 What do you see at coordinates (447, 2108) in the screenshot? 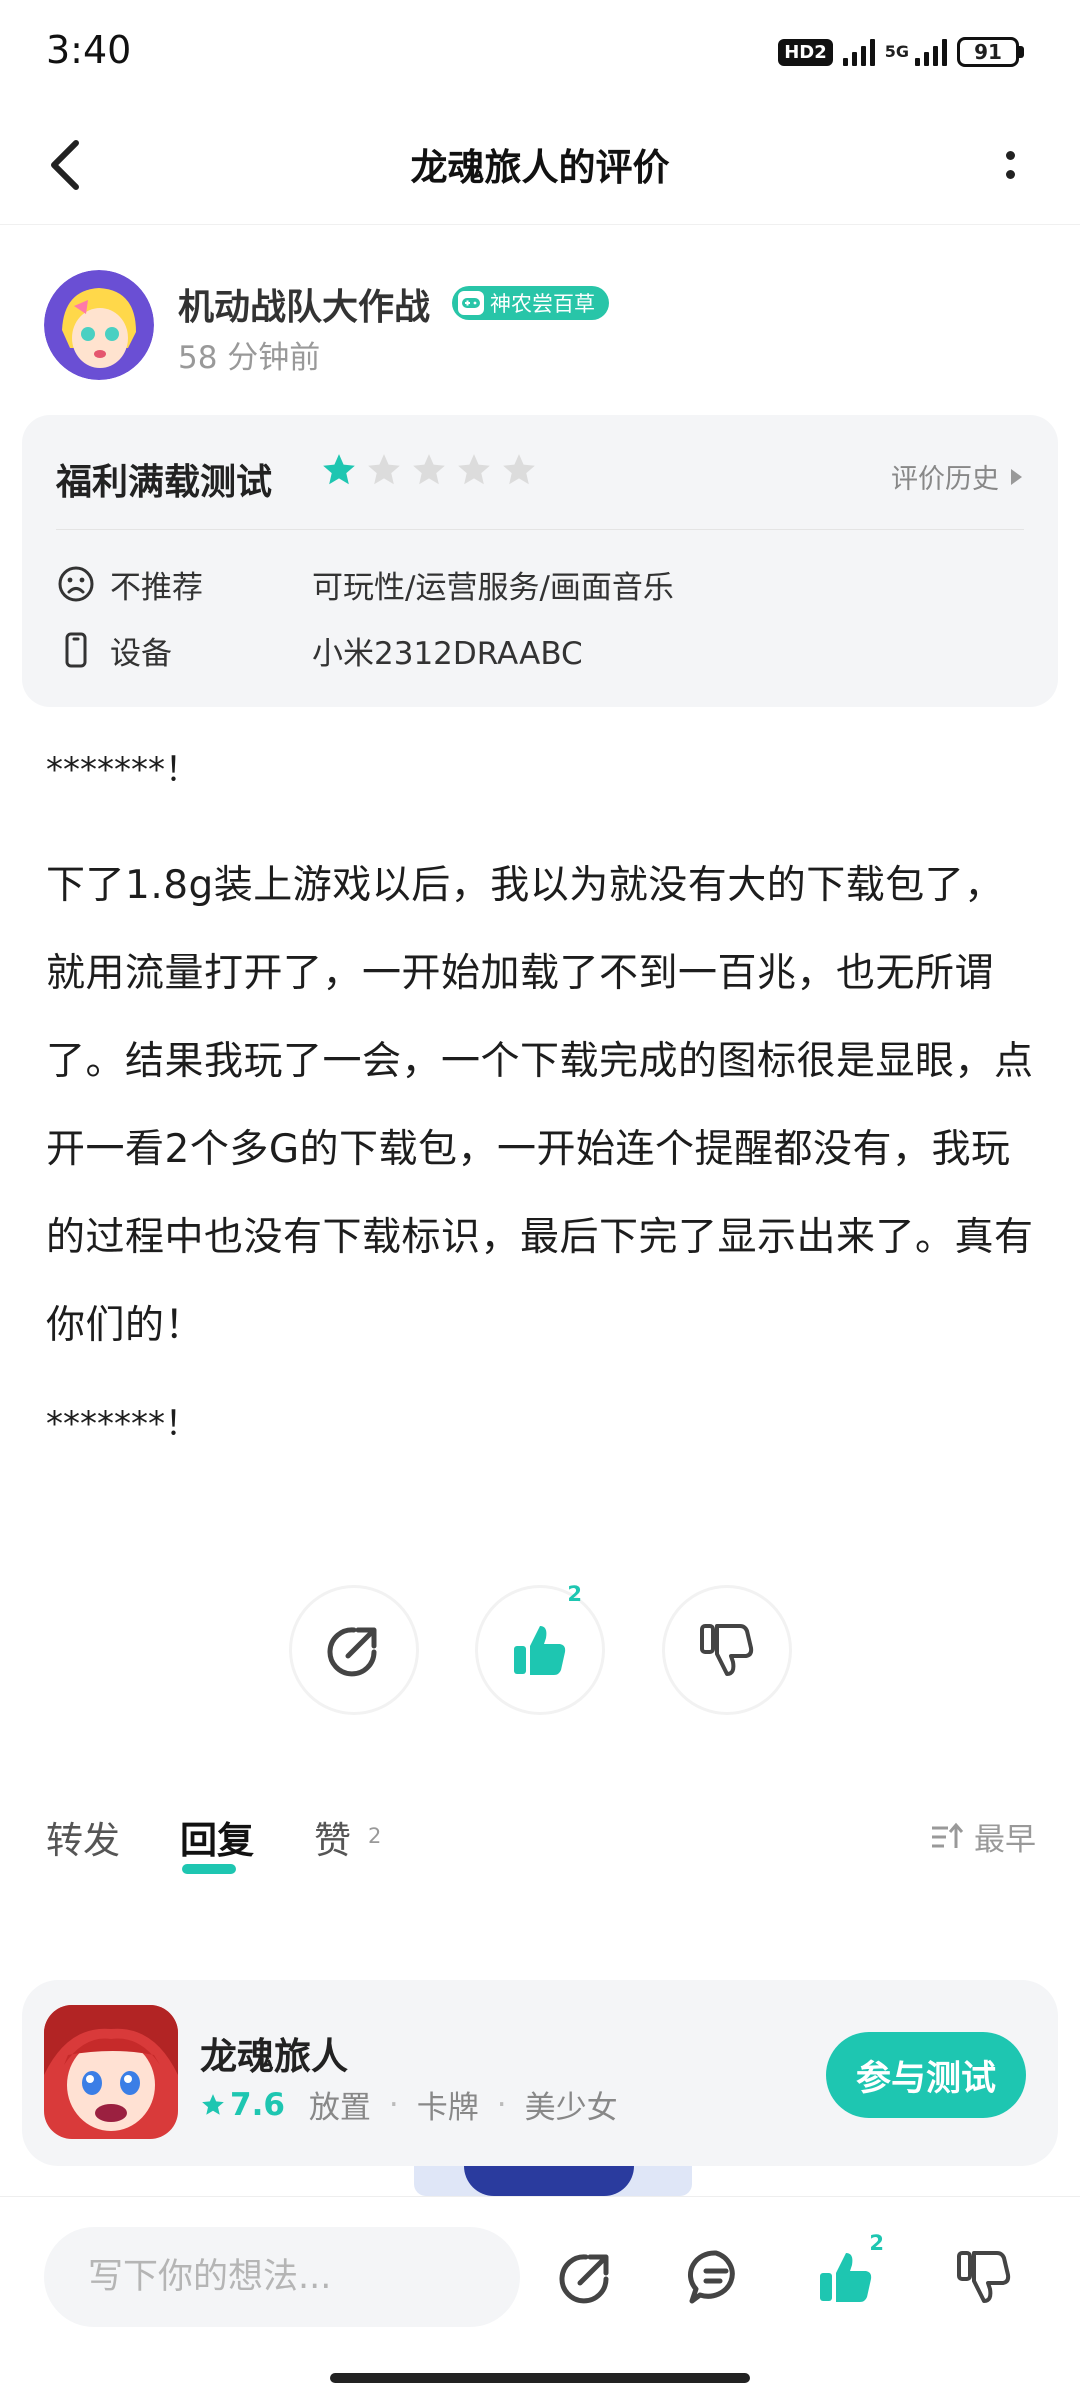
I see `game-tag: 卡牌` at bounding box center [447, 2108].